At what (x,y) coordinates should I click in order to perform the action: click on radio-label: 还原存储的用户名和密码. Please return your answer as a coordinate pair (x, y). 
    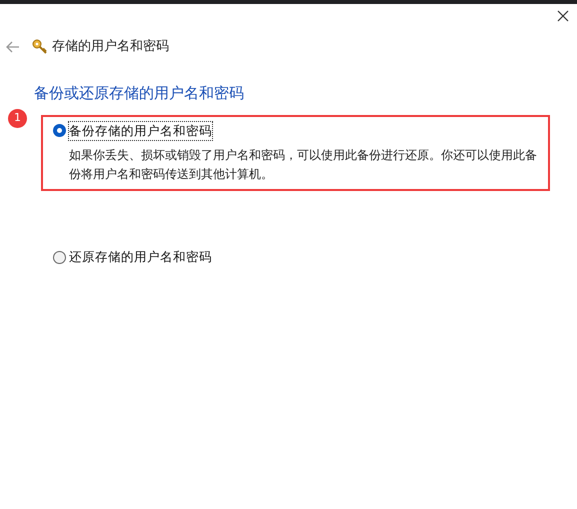
    Looking at the image, I should click on (140, 257).